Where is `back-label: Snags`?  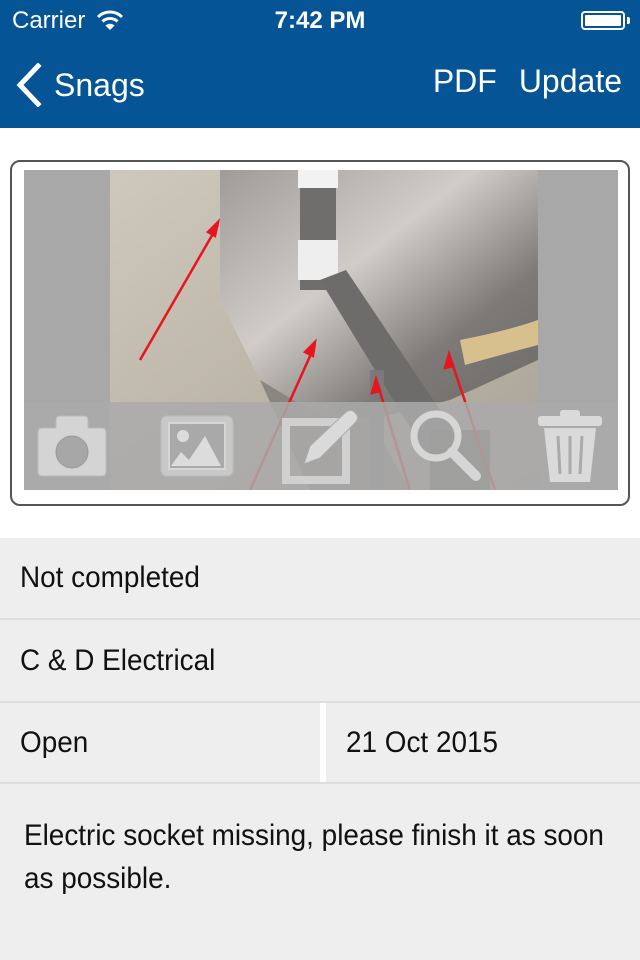 back-label: Snags is located at coordinates (99, 84).